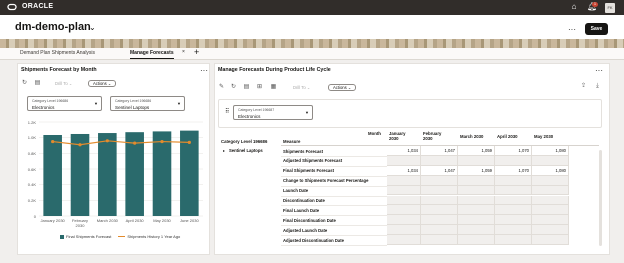 Image resolution: width=624 pixels, height=263 pixels. I want to click on x-tick-line: May 2030, so click(162, 220).